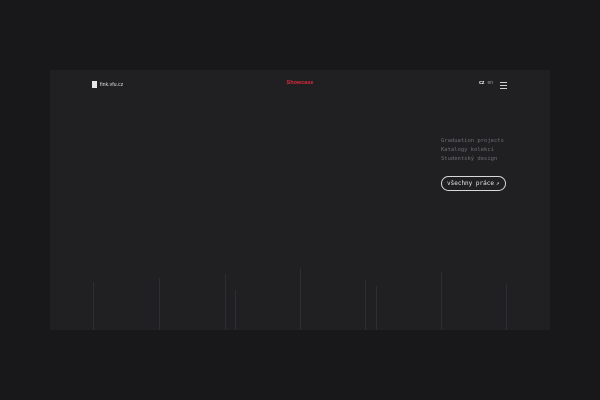 Image resolution: width=600 pixels, height=400 pixels. I want to click on language-switch: cz en, so click(486, 83).